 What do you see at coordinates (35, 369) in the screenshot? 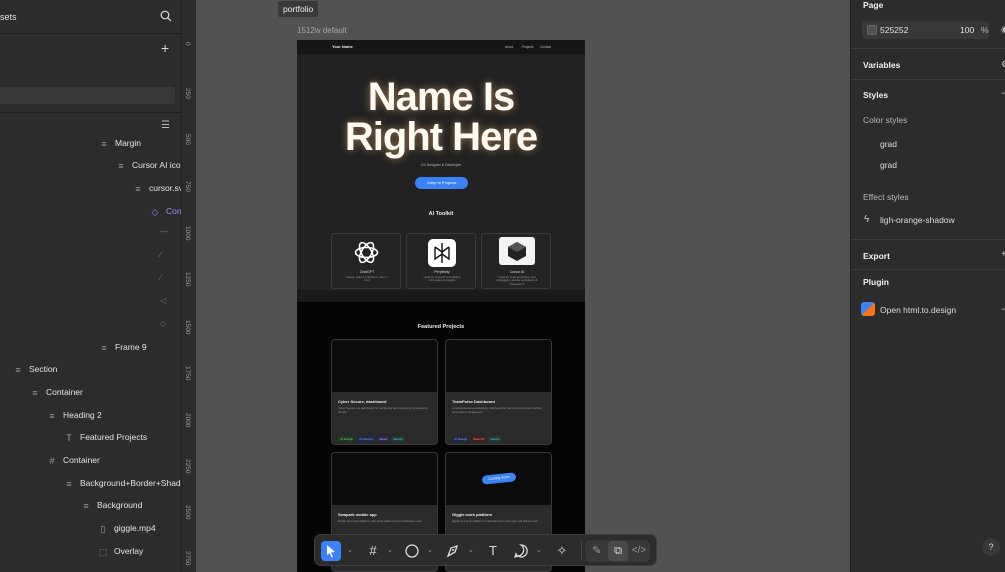
I see `layer-item: ≡ Section` at bounding box center [35, 369].